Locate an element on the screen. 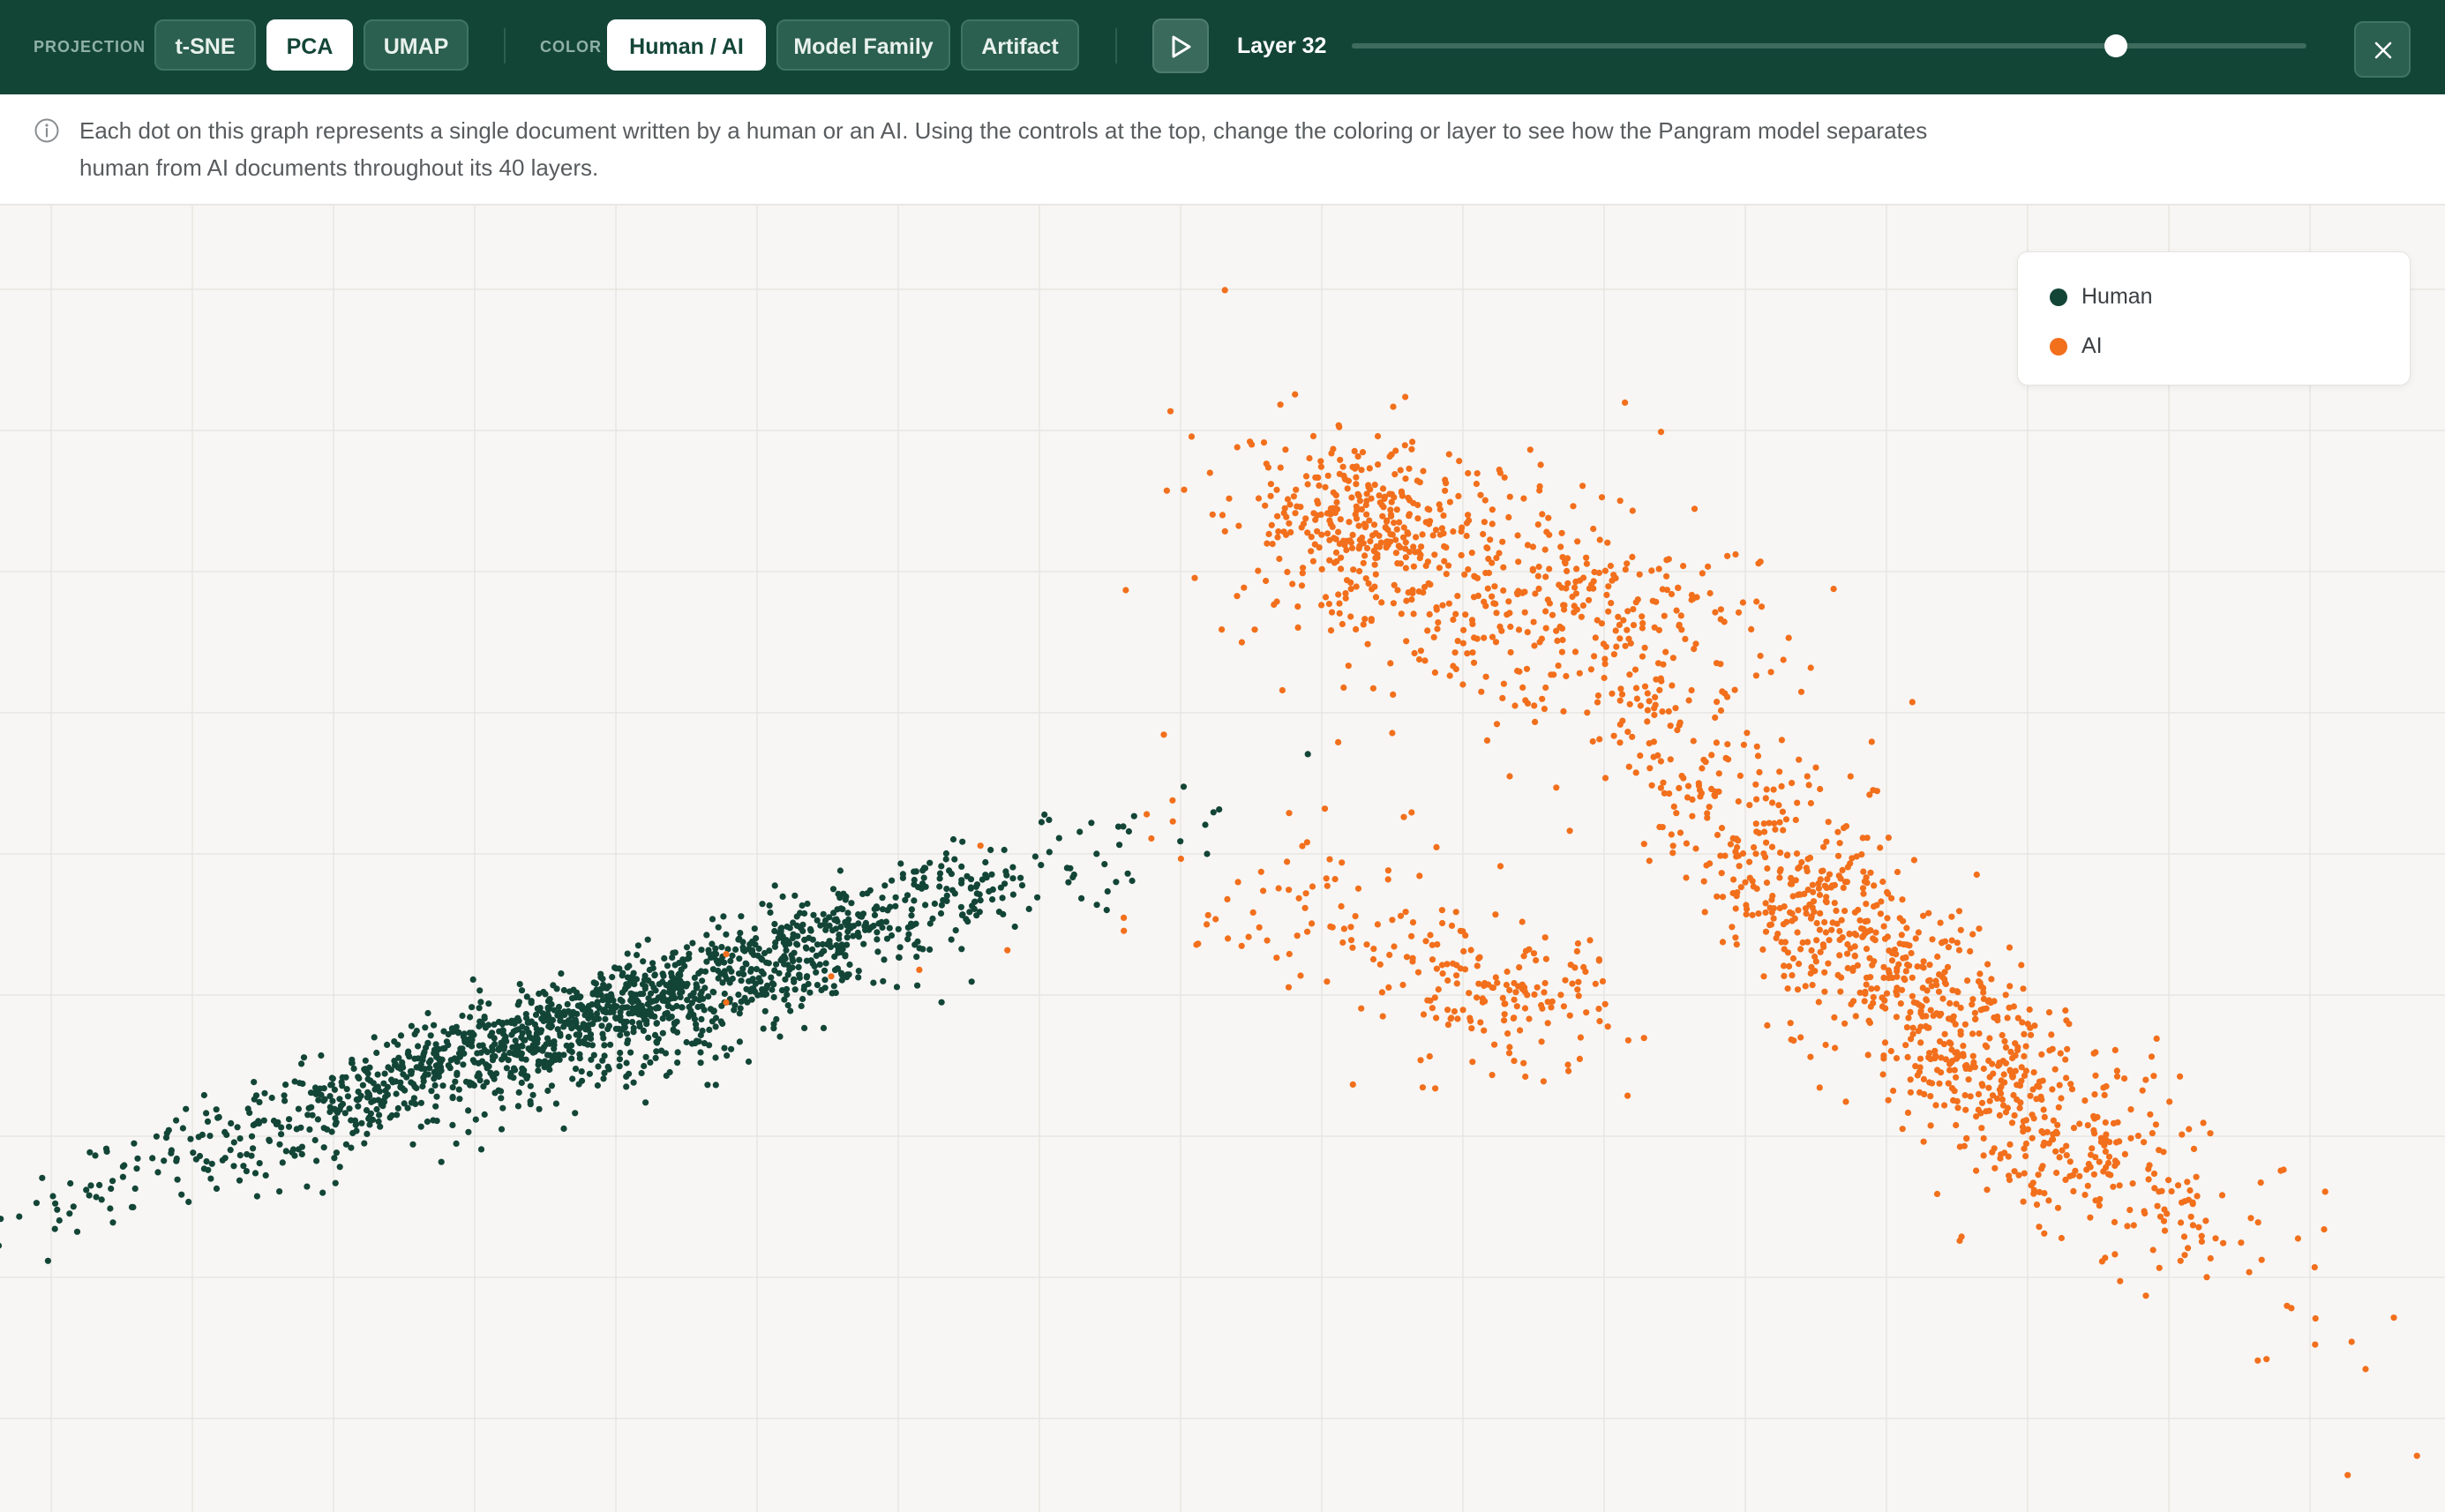  color-human-ai-button: Human / AI is located at coordinates (686, 45).